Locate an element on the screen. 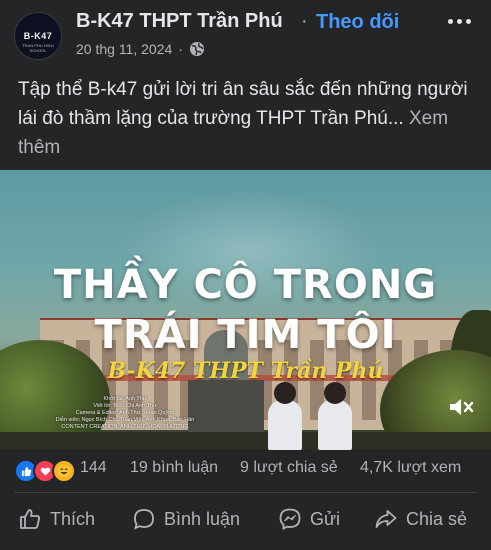 The image size is (491, 550). send-button: Gửi is located at coordinates (309, 519).